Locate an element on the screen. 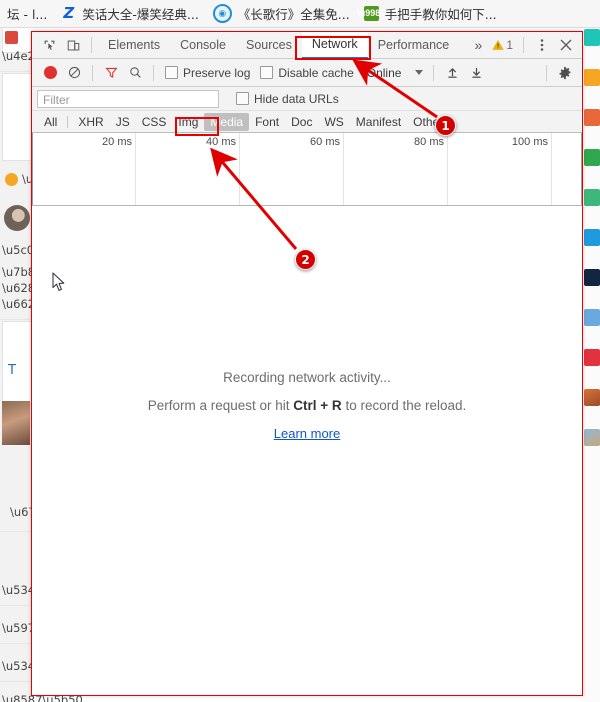 Image resolution: width=600 pixels, height=702 pixels. preserve-log-checkbox: Preserve log is located at coordinates (207, 73).